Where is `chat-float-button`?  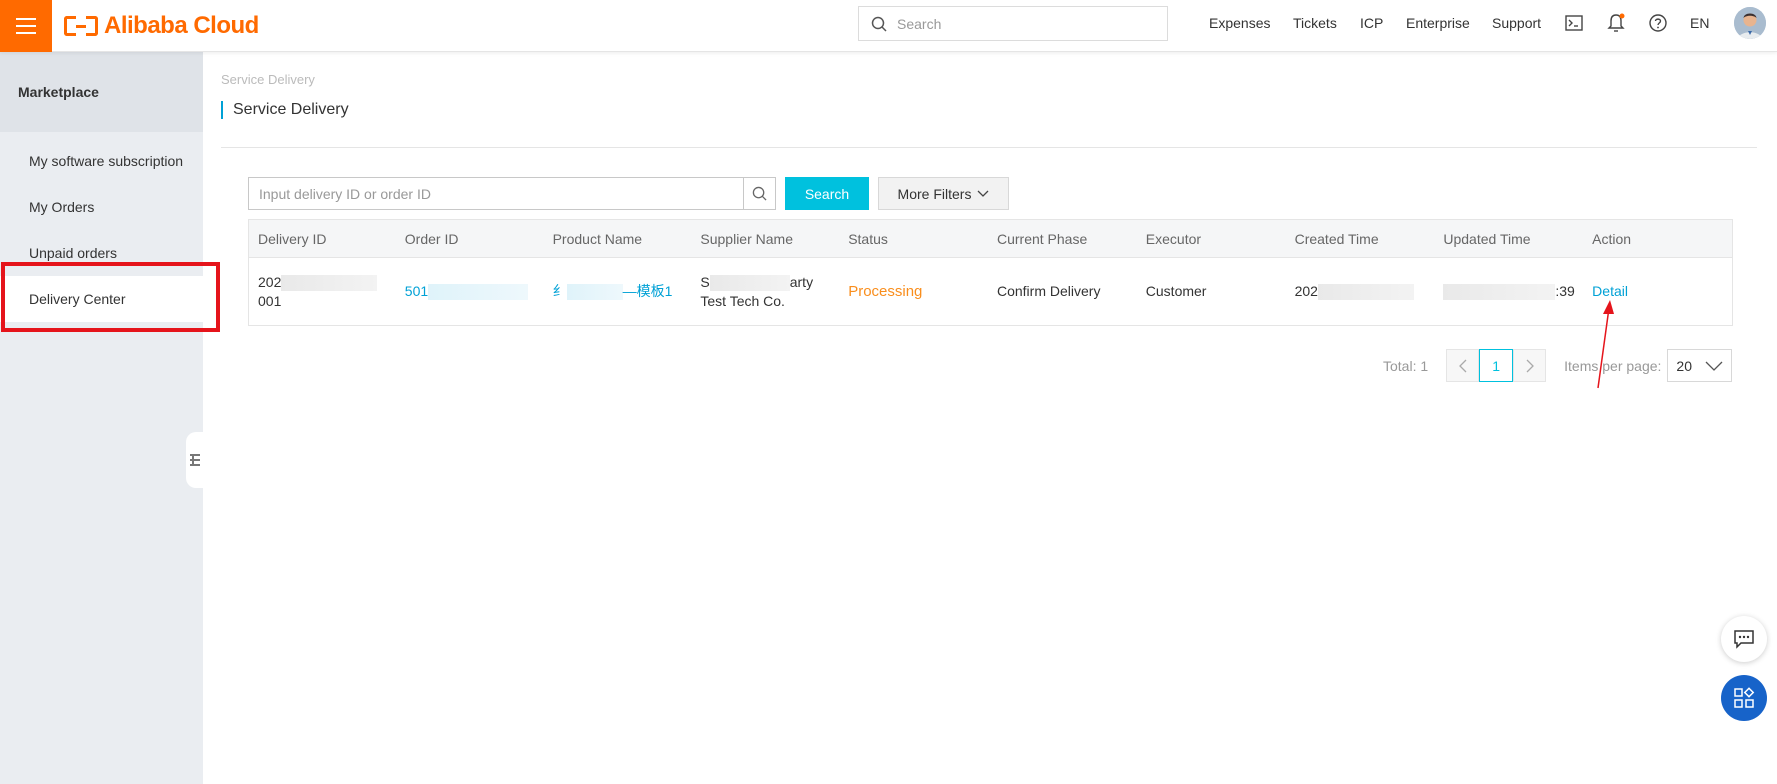 chat-float-button is located at coordinates (1744, 639).